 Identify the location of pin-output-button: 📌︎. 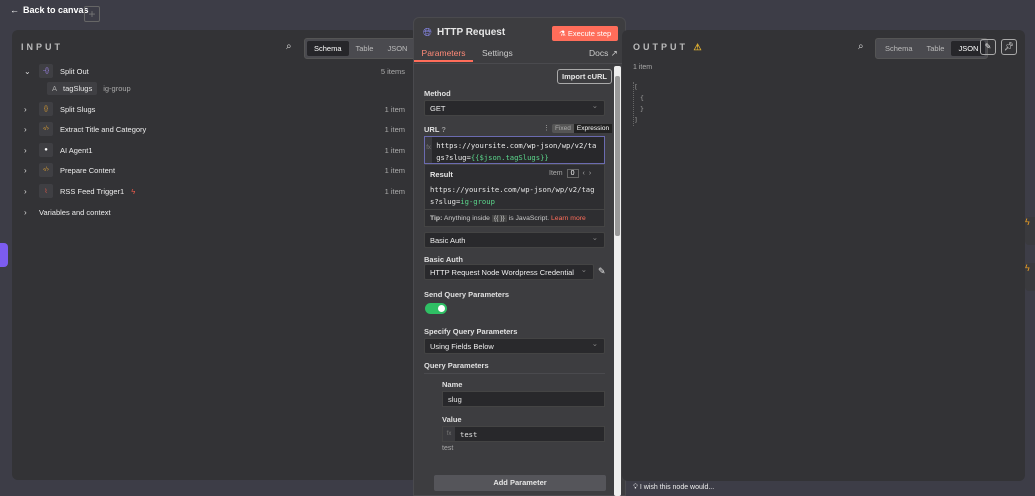
(1009, 47).